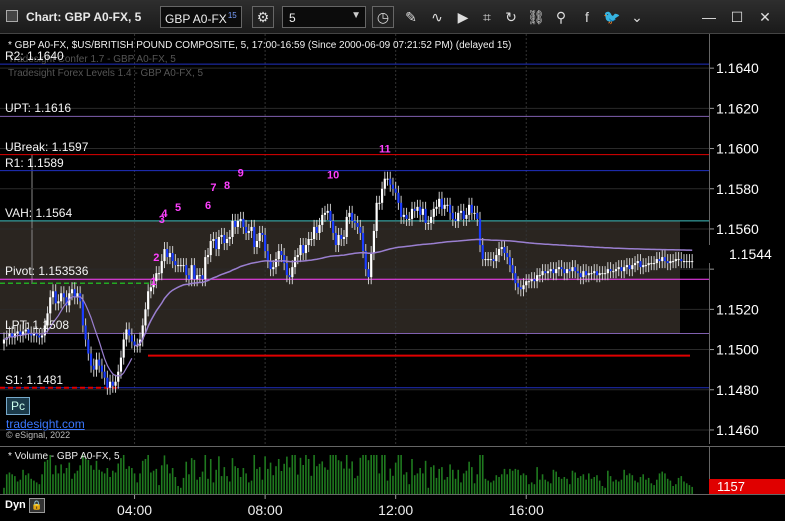 This screenshot has width=785, height=521. What do you see at coordinates (463, 17) in the screenshot?
I see `play-icon: ▶` at bounding box center [463, 17].